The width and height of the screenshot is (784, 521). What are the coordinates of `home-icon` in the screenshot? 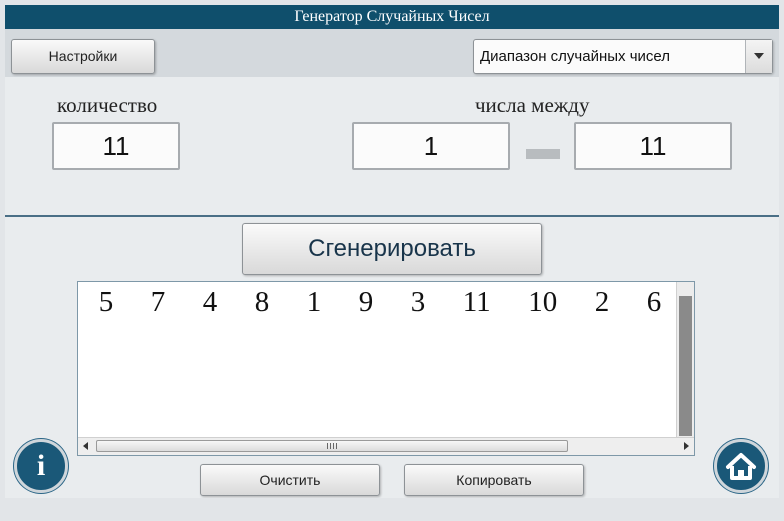 It's located at (741, 466).